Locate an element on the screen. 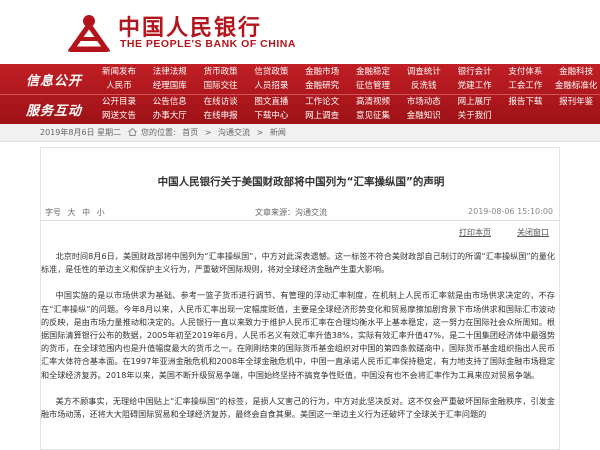  divider is located at coordinates (300, 220).